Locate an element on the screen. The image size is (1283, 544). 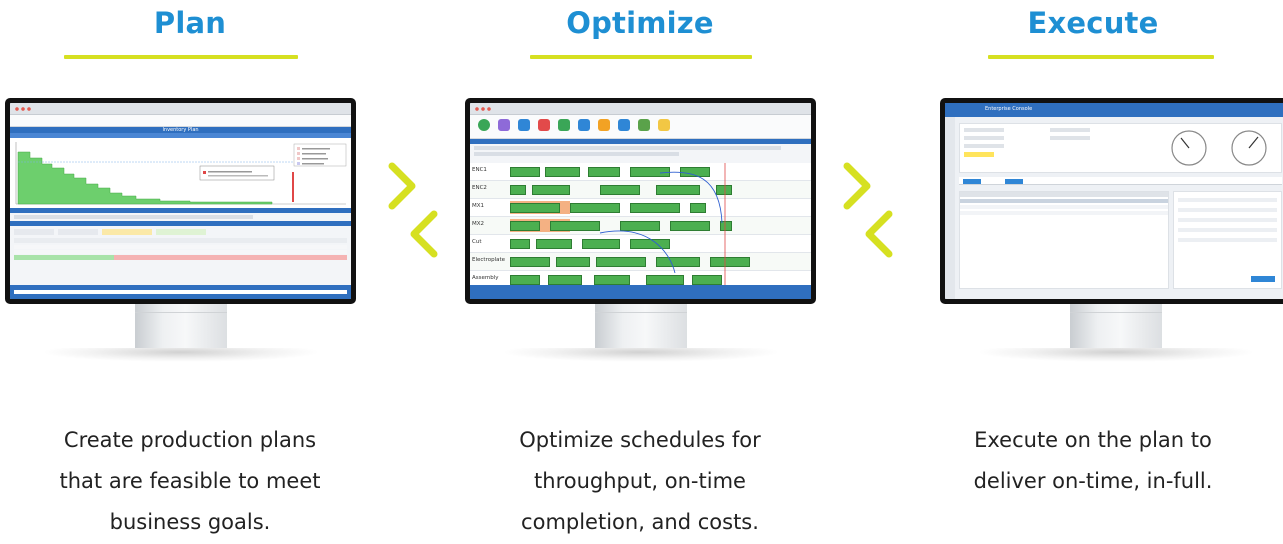
optimize-screenshot: ENC1 ENC2 MX1 MX2 Cut Electroplate Assembly is located at coordinates (640, 201).